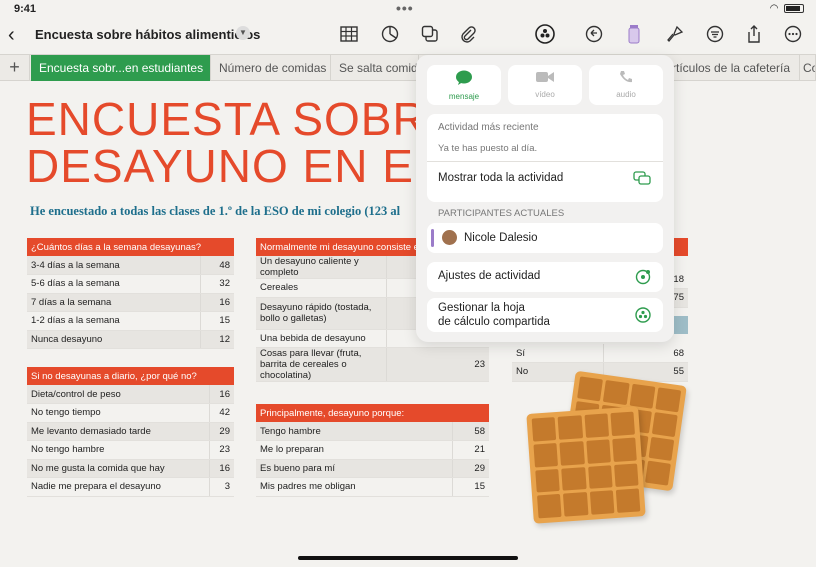  I want to click on table-cell: Me lo preparan, so click(354, 450).